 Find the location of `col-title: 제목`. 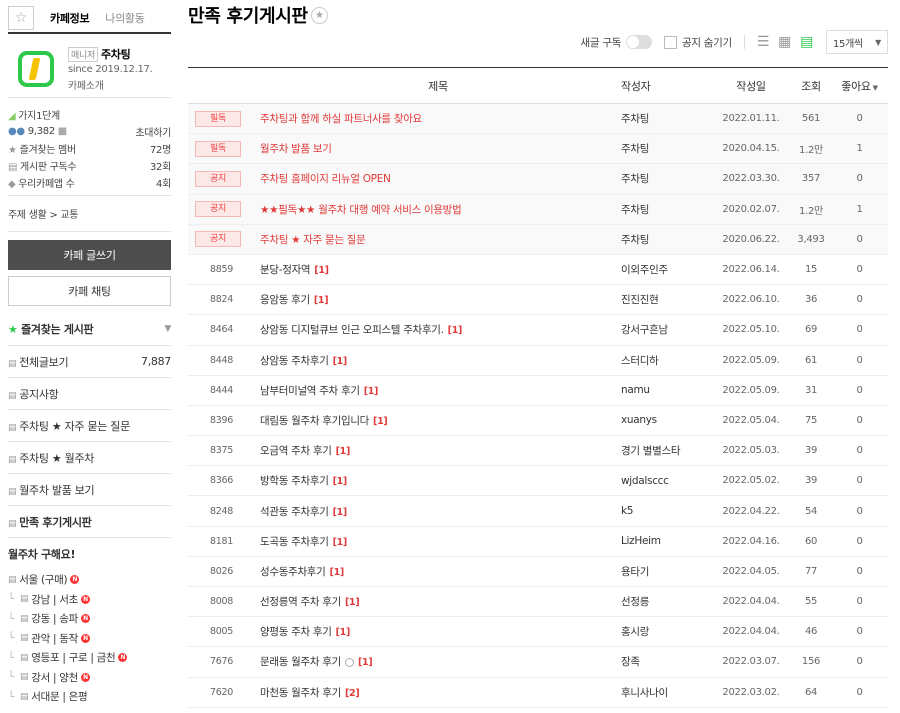

col-title: 제목 is located at coordinates (438, 86).